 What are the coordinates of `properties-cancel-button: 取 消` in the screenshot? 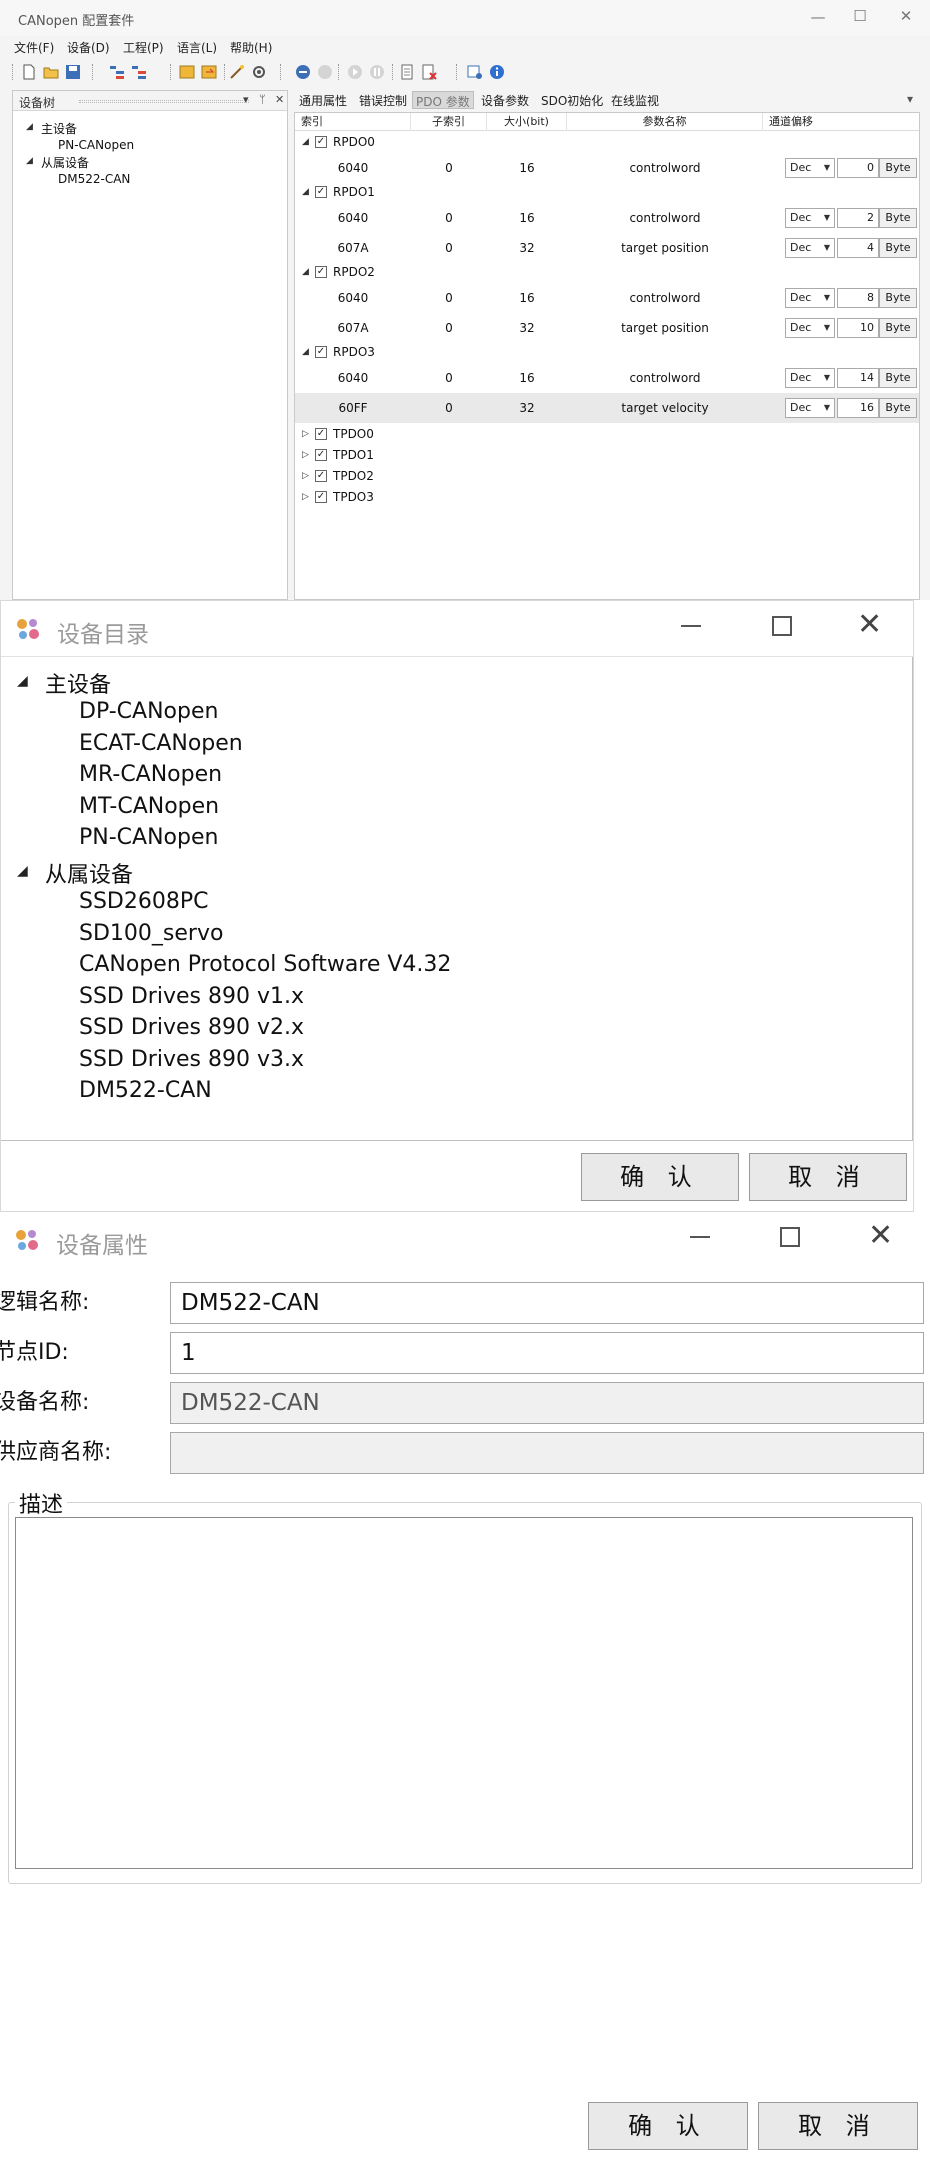 It's located at (838, 2126).